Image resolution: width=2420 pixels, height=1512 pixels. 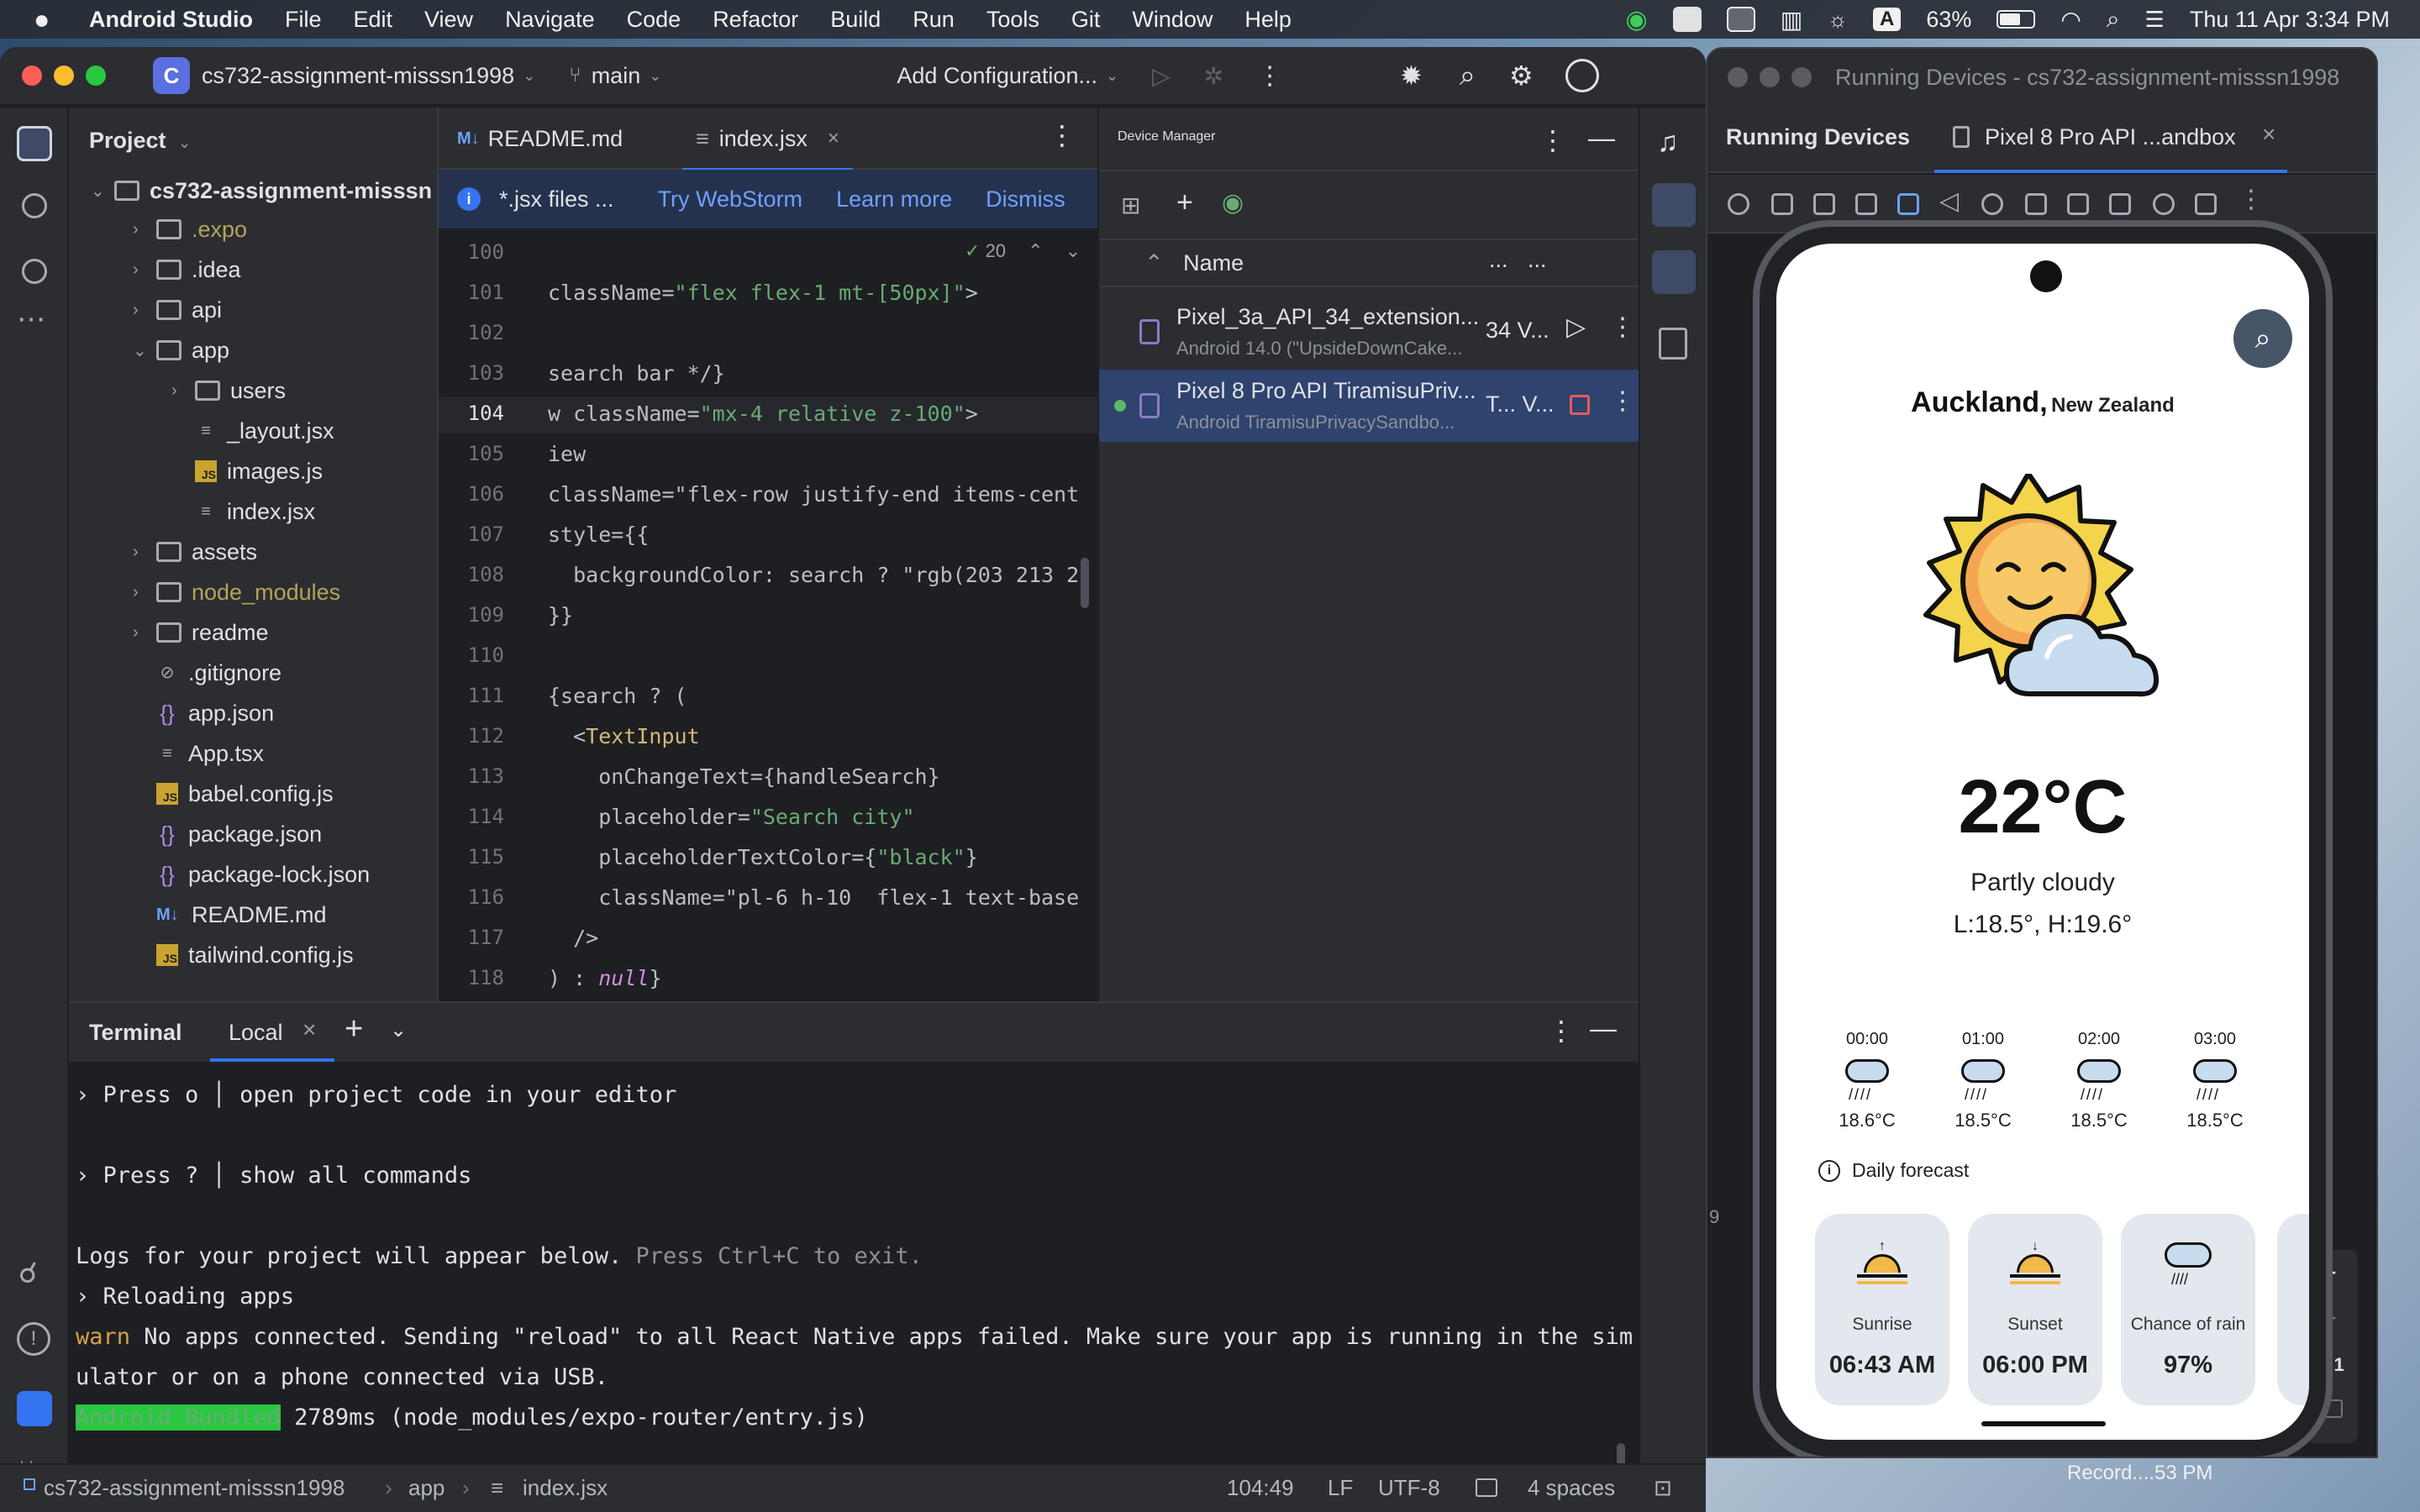 I want to click on tree-item: › node_modules, so click(x=236, y=592).